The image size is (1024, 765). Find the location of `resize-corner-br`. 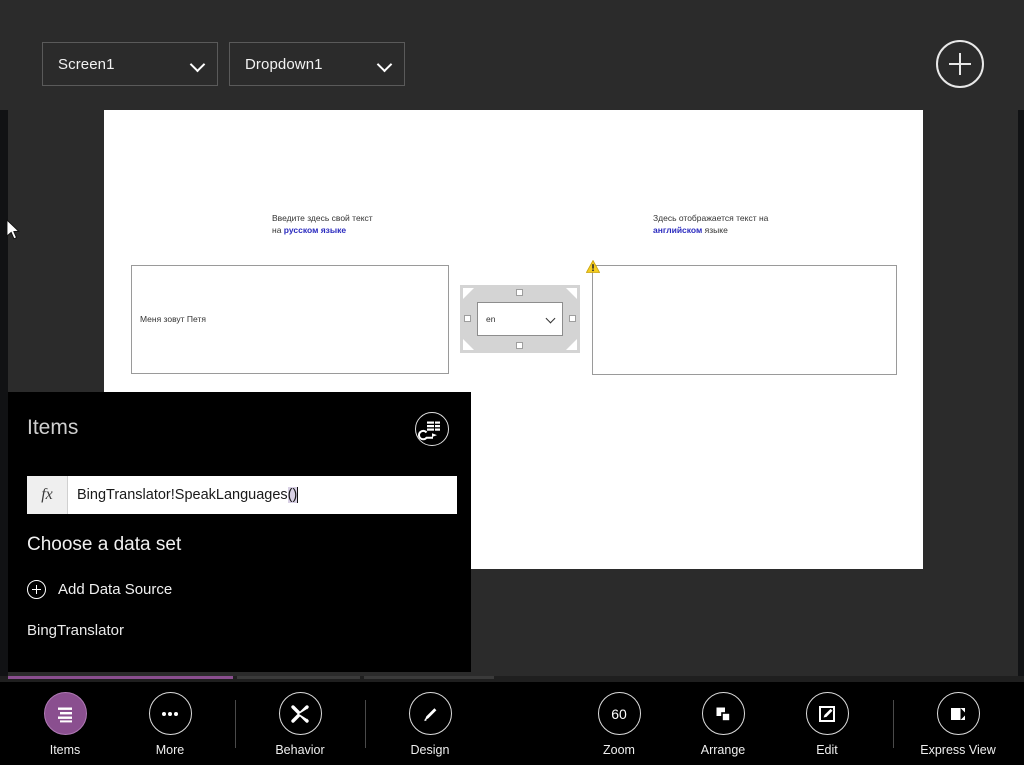

resize-corner-br is located at coordinates (571, 344).